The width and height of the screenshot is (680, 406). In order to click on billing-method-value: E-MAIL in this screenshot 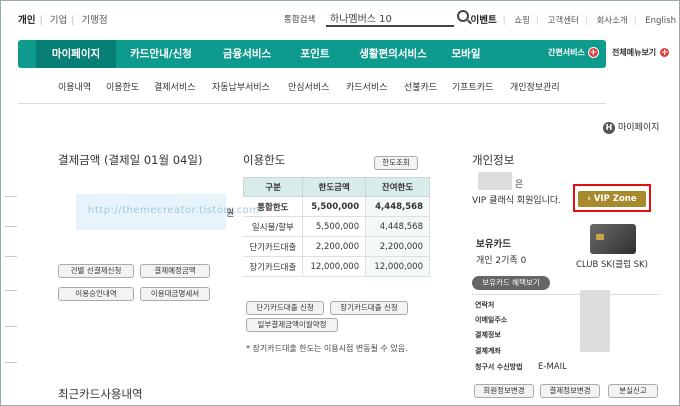, I will do `click(552, 367)`.